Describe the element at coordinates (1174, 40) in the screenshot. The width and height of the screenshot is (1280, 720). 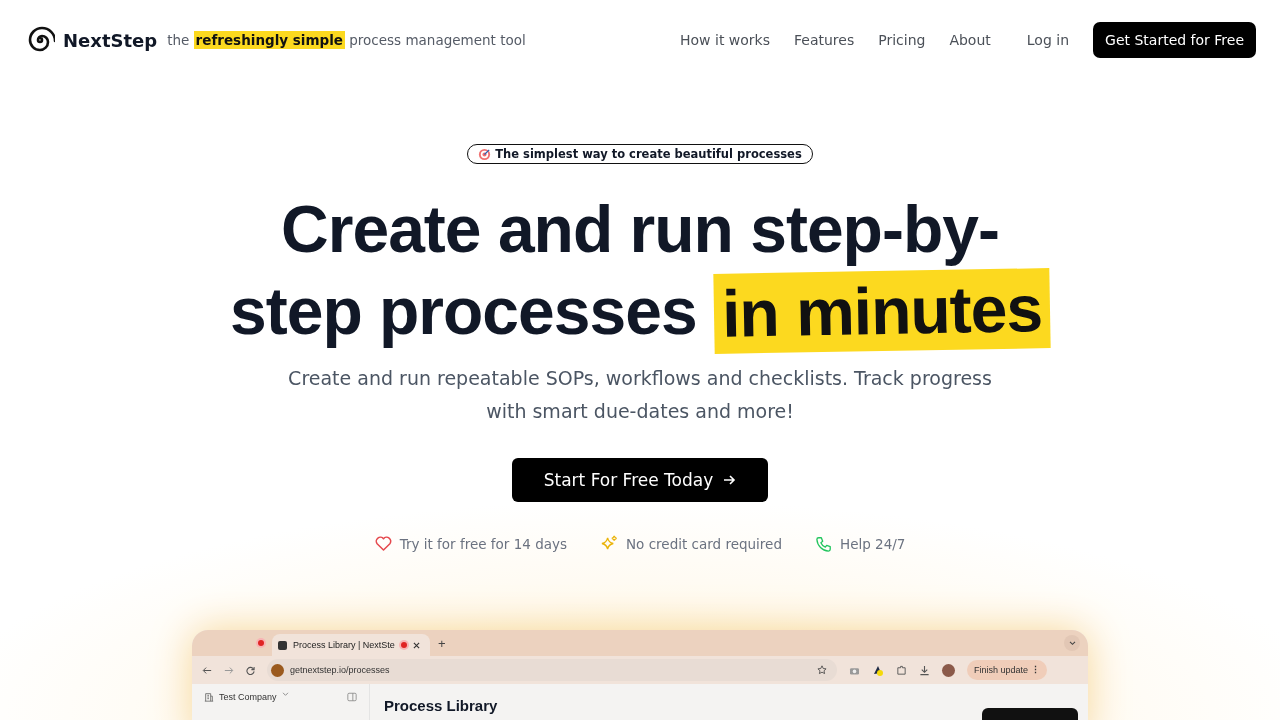
I see `get-started-button: Get Started for Free` at that location.